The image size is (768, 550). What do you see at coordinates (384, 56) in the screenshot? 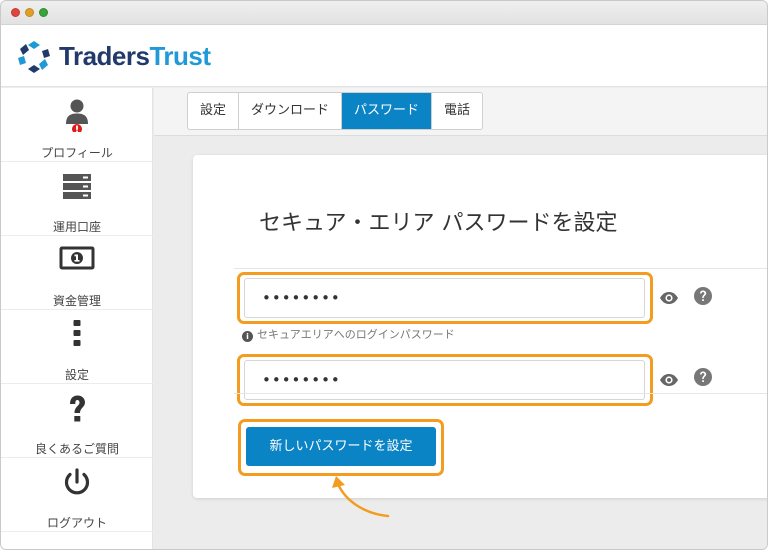
I see `site-header: TradersTrust` at bounding box center [384, 56].